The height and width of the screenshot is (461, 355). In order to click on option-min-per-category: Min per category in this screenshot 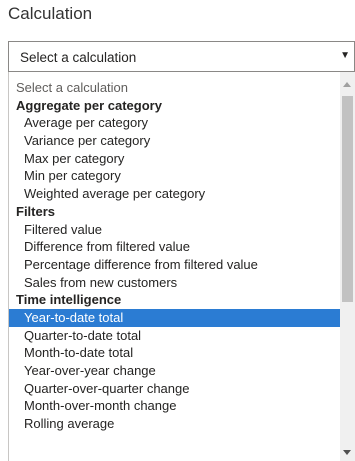, I will do `click(175, 176)`.